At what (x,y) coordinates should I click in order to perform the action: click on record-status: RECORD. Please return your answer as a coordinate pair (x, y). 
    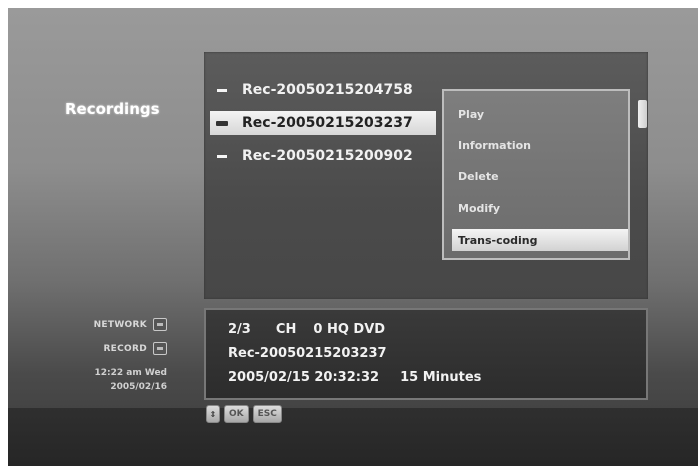
    Looking at the image, I should click on (135, 348).